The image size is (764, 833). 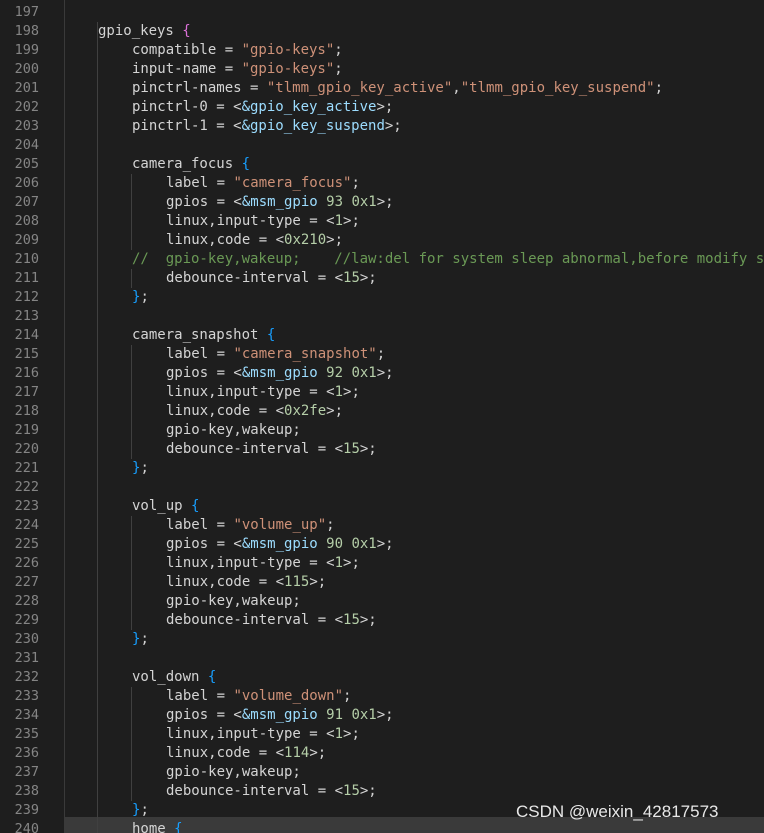 What do you see at coordinates (237, 50) in the screenshot?
I see `code-line: compatible = "gpio-keys";` at bounding box center [237, 50].